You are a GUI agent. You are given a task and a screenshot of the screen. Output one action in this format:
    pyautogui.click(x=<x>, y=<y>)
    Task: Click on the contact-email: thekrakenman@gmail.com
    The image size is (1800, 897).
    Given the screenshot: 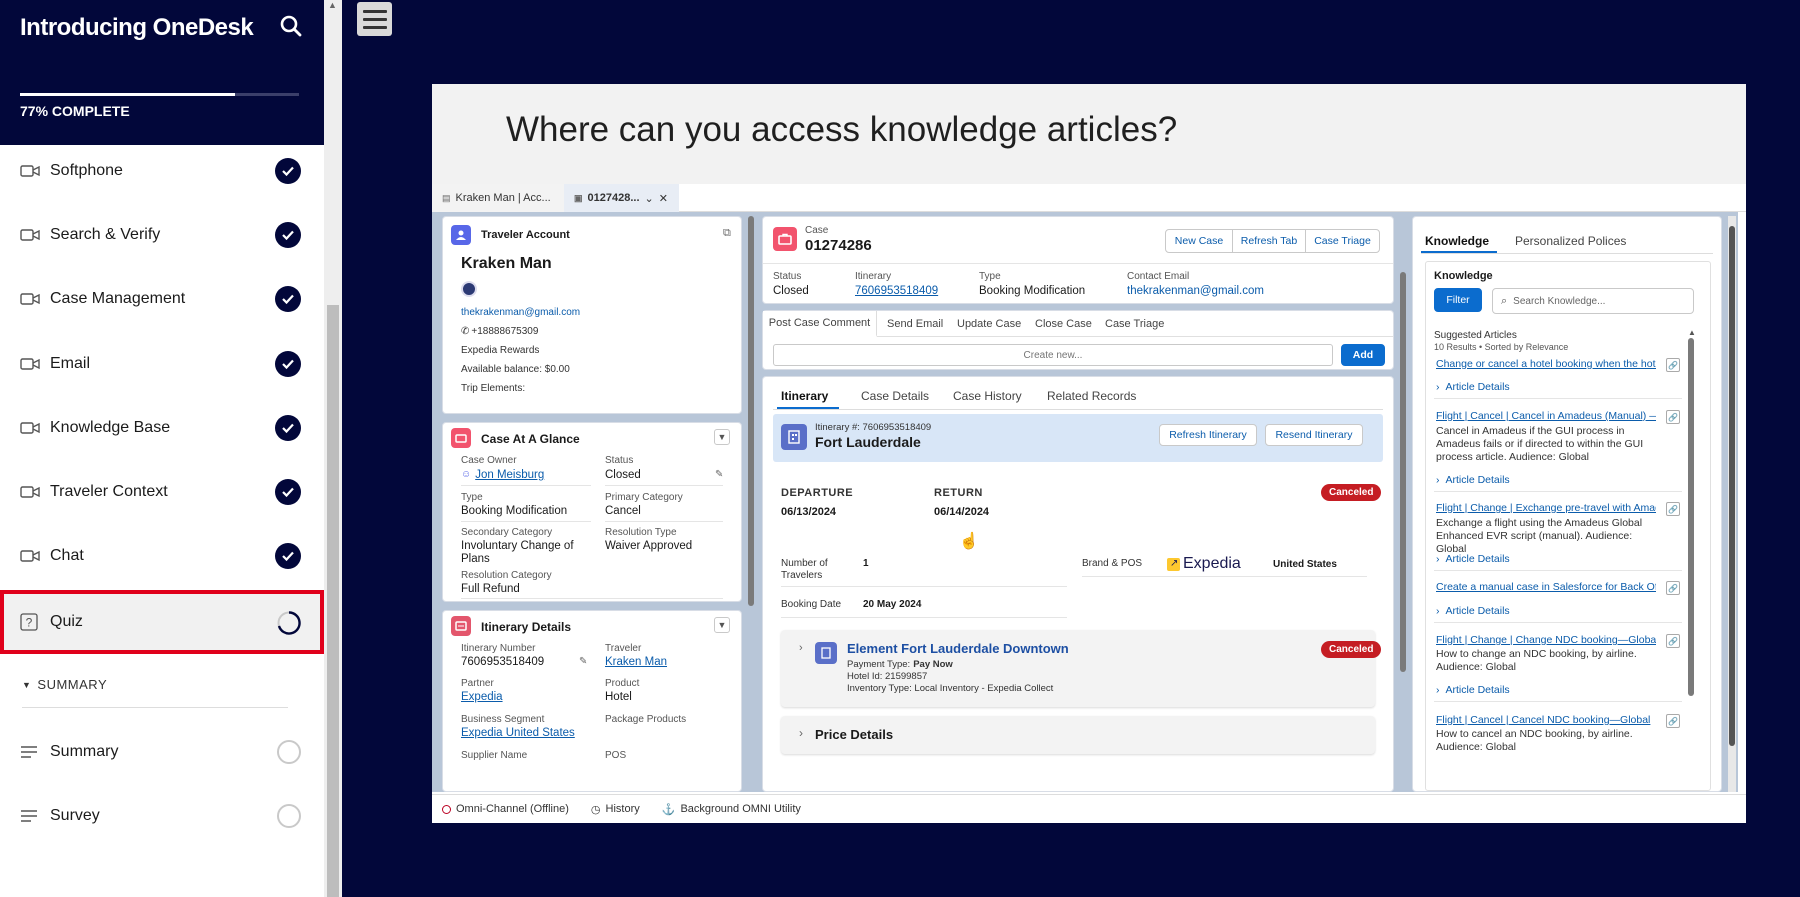 What is the action you would take?
    pyautogui.click(x=1195, y=291)
    